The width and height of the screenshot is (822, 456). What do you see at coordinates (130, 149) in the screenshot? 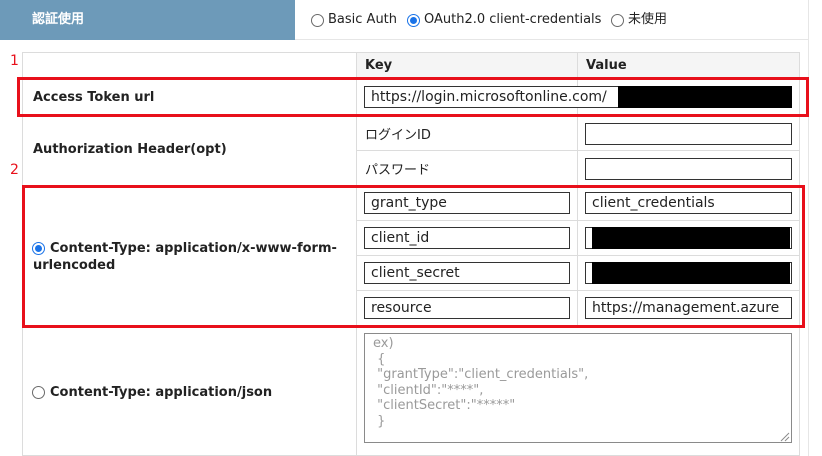
I see `auth-header-label: Authorization Header(opt)` at bounding box center [130, 149].